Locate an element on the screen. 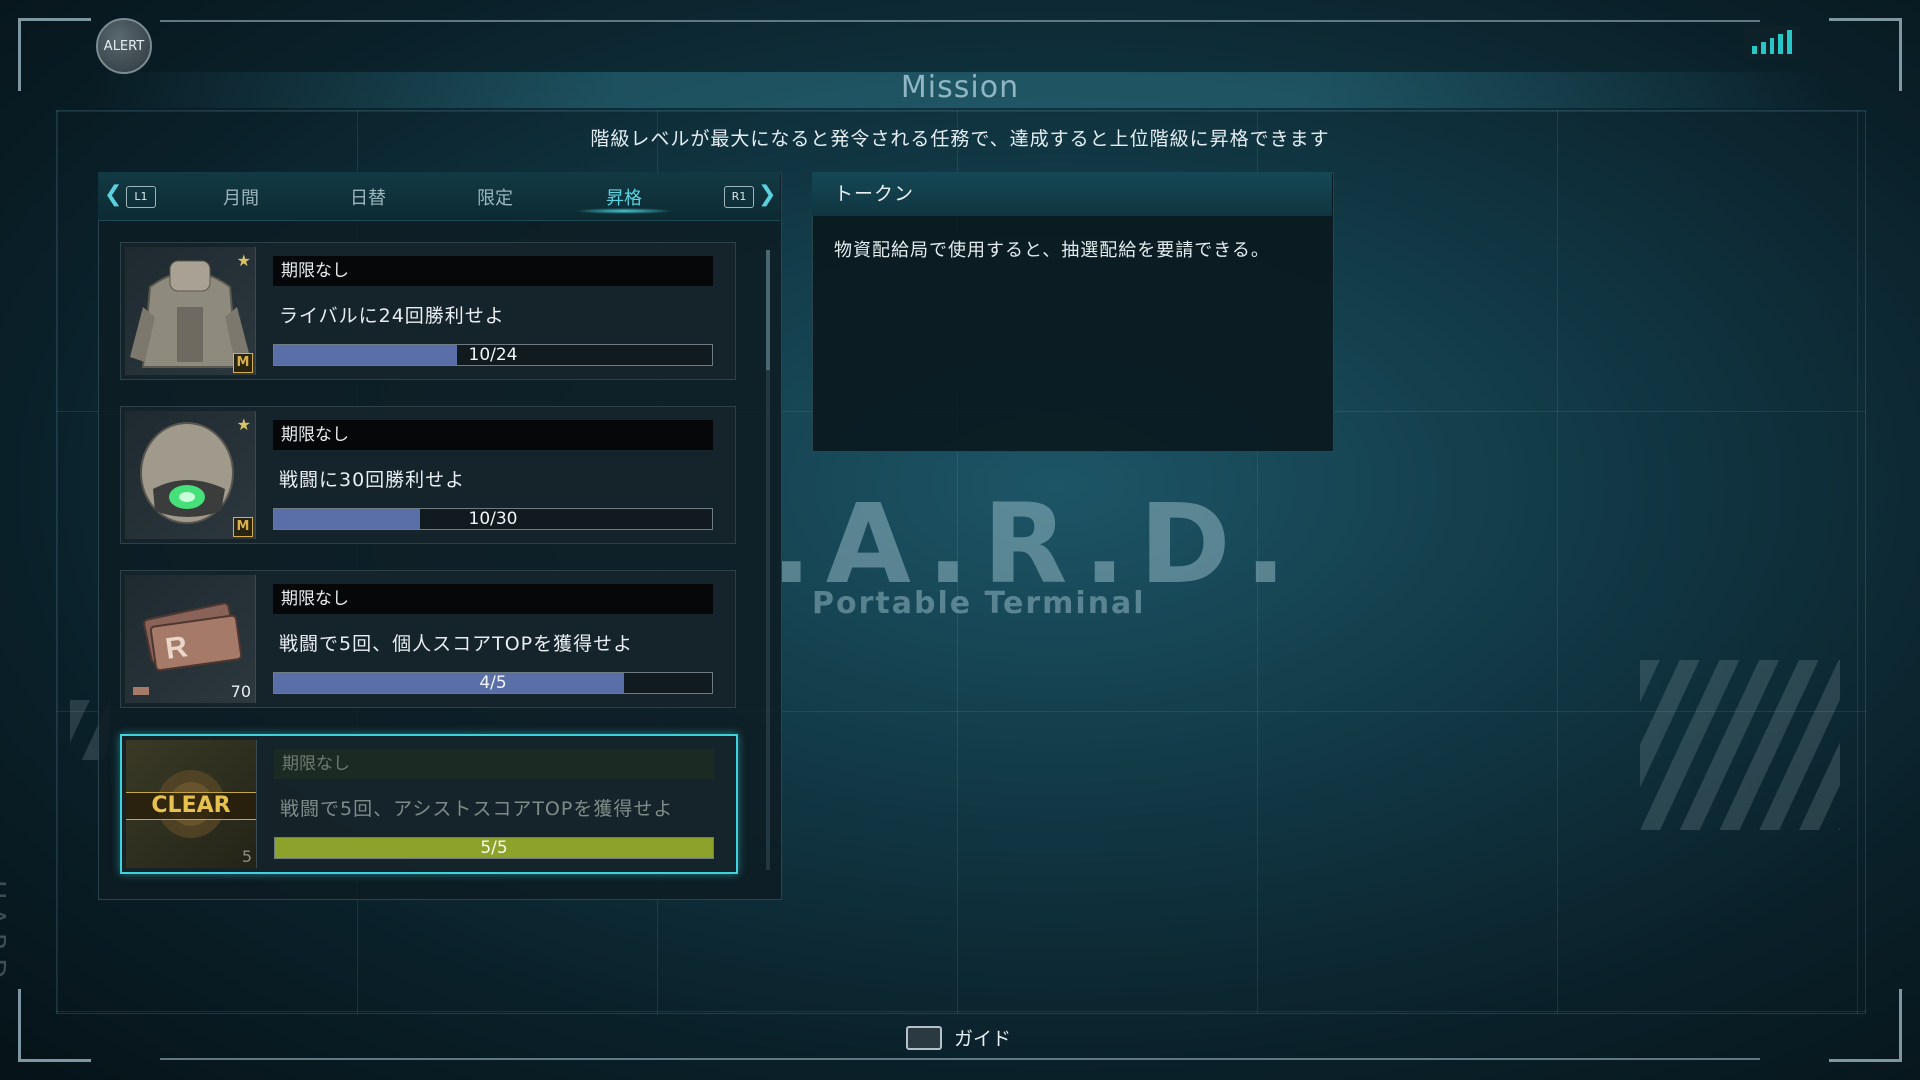 This screenshot has width=1920, height=1080. reward-detail-text: 物資配給局で使用すると、抽選配給を要請できる。 is located at coordinates (1052, 250).